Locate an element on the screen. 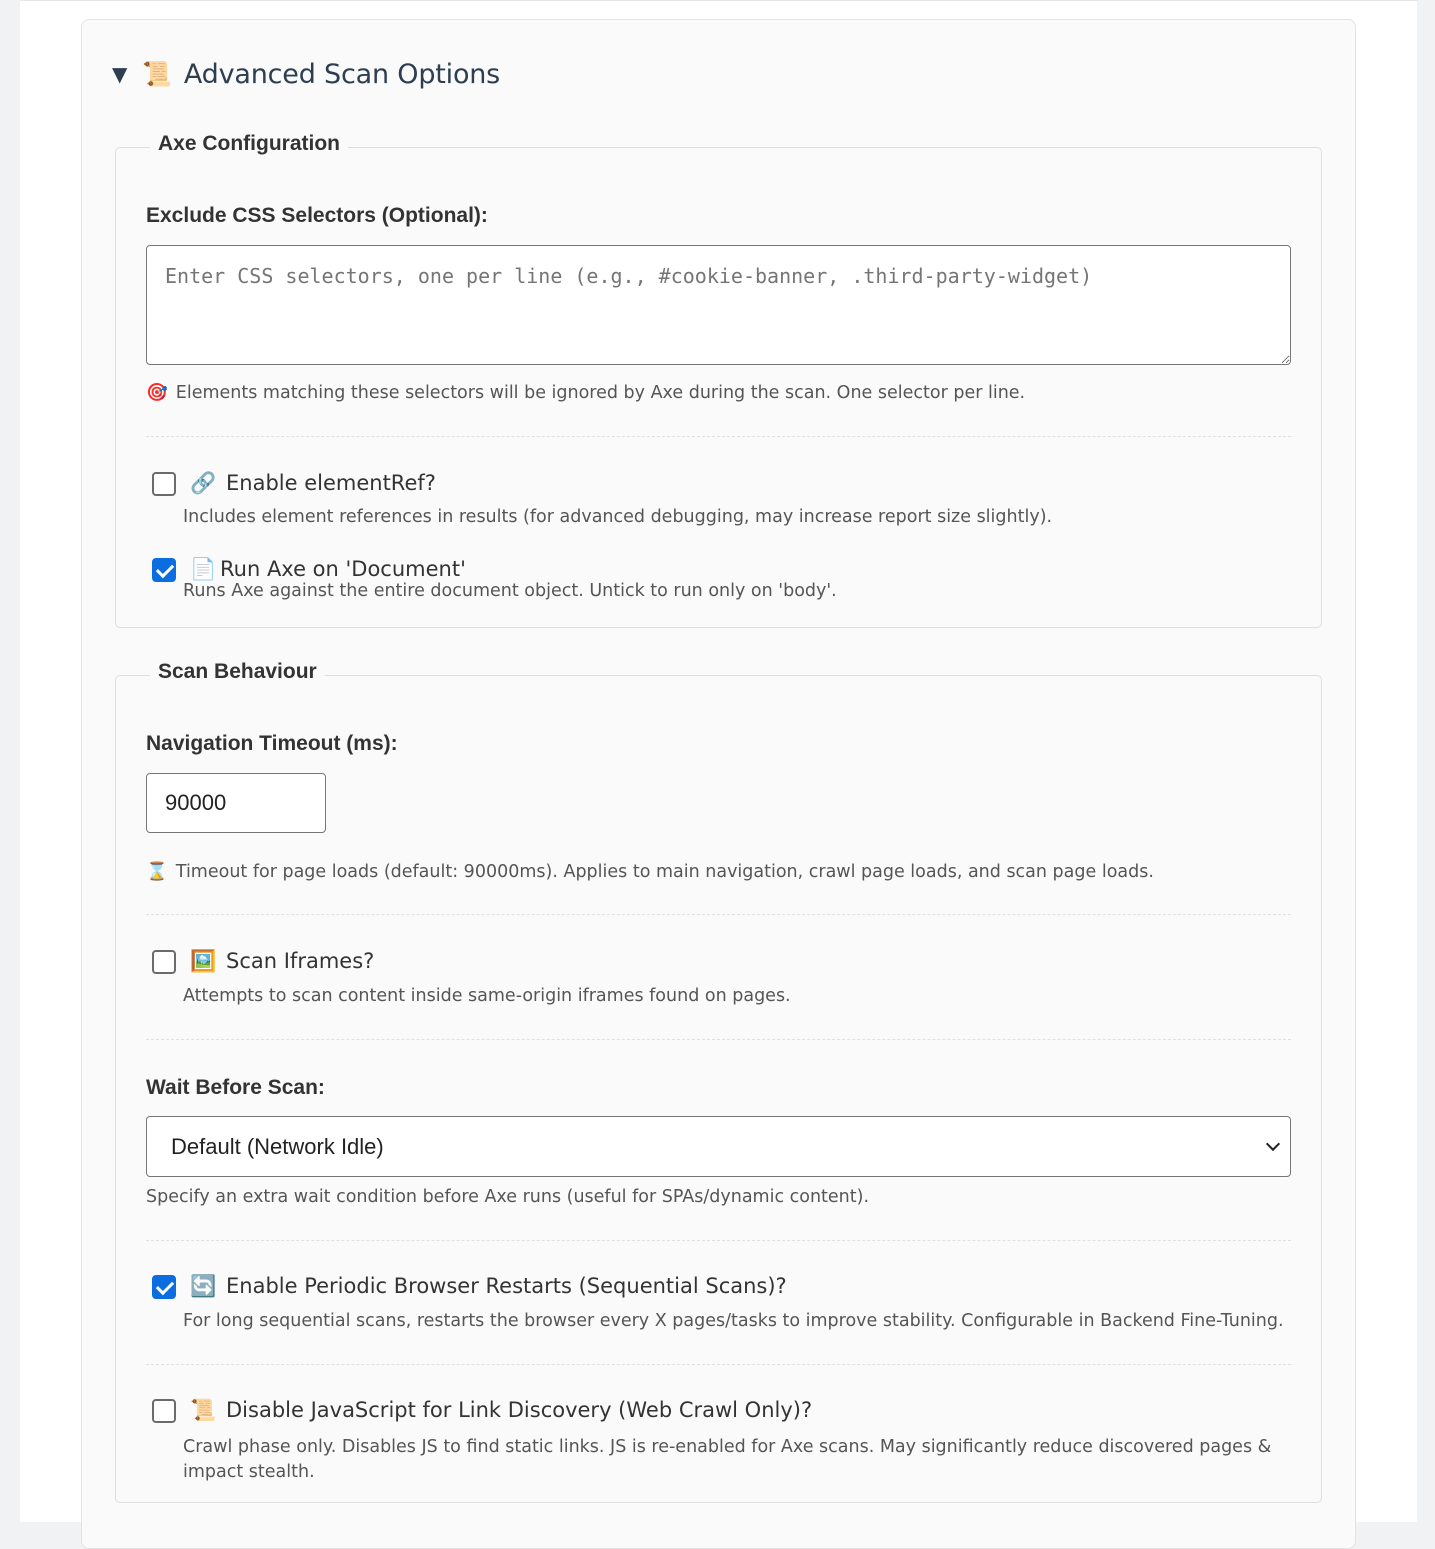 Image resolution: width=1435 pixels, height=1549 pixels. run-on-document-checkbox is located at coordinates (164, 570).